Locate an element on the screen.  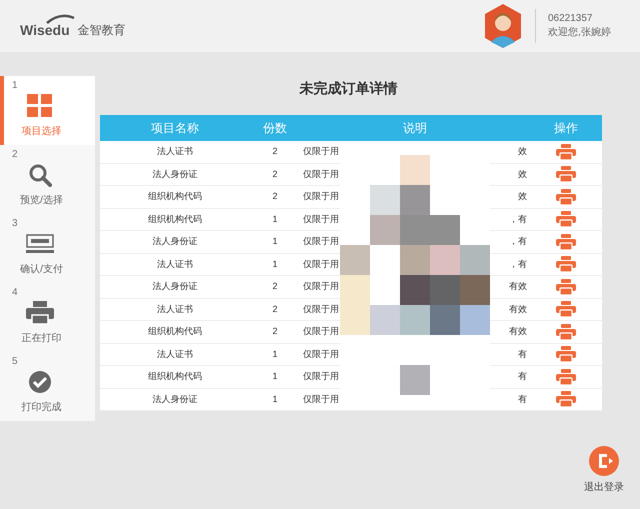
user-id: 06221357 is located at coordinates (571, 19).